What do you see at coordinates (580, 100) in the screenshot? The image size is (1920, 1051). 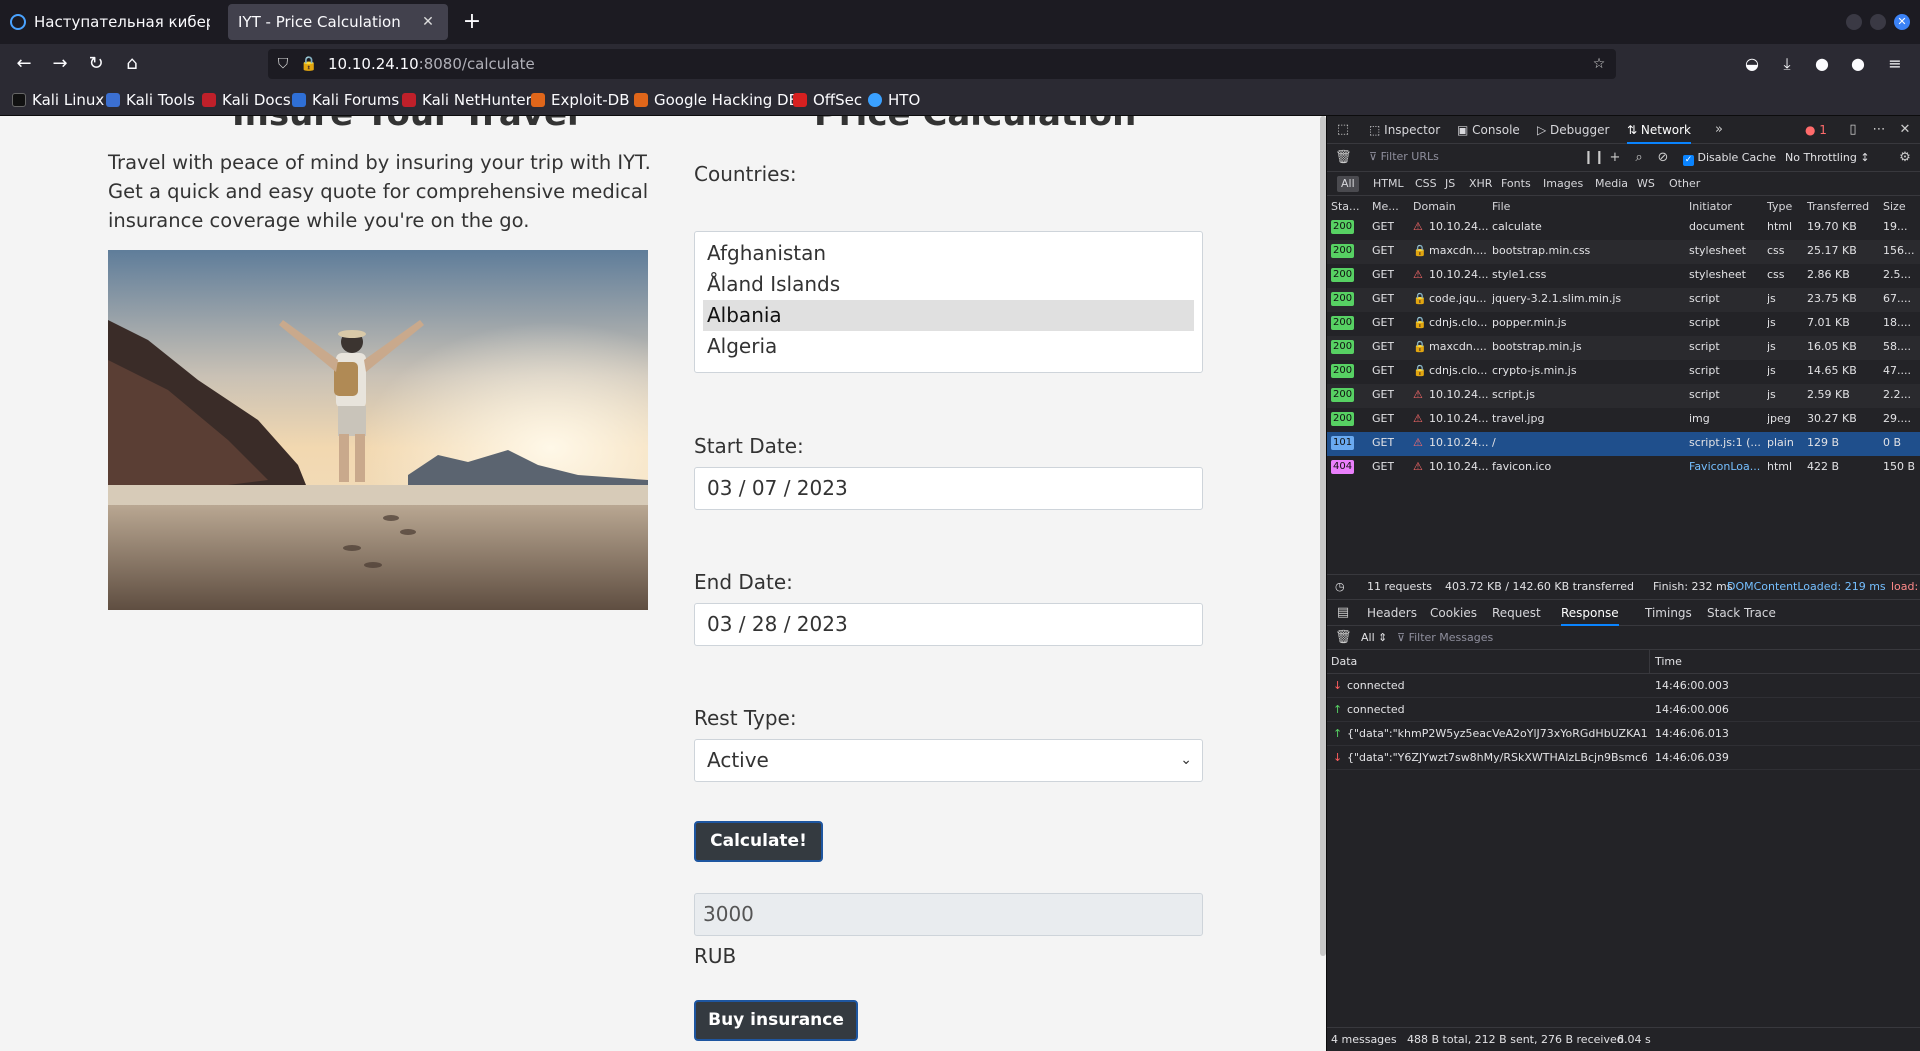 I see `bookmark-exploit-db: Exploit-DB` at bounding box center [580, 100].